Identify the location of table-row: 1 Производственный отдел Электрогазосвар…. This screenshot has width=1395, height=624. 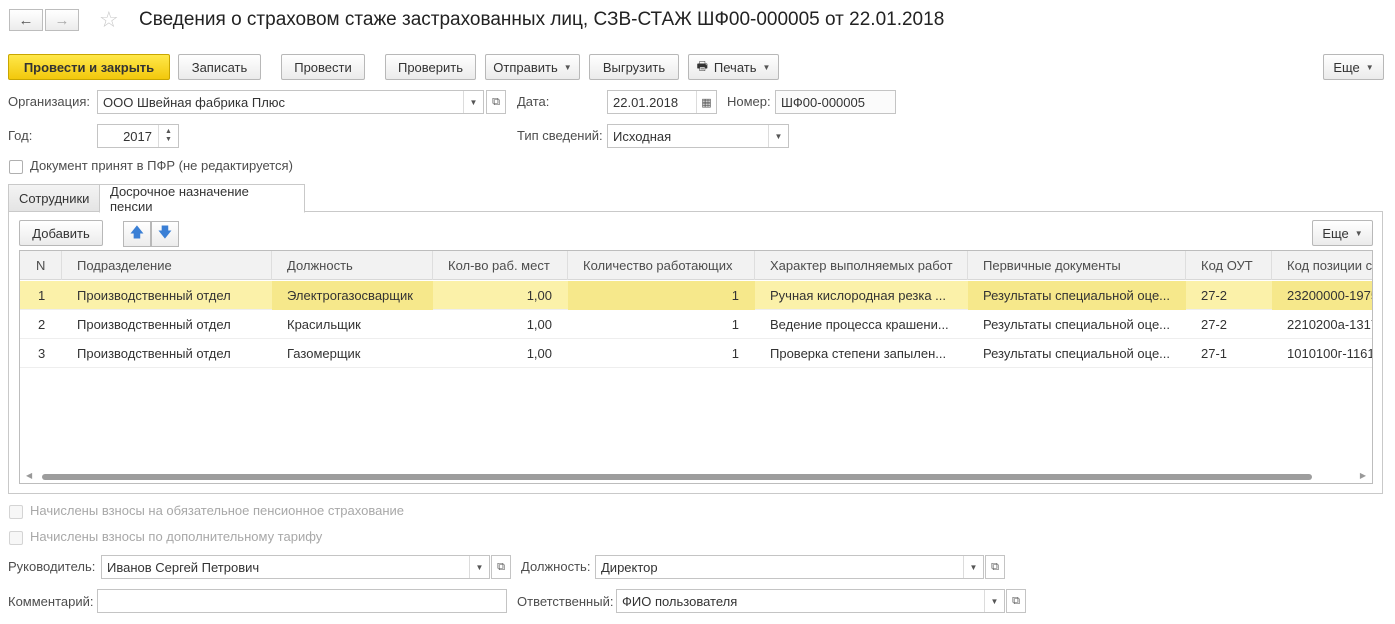
(696, 295).